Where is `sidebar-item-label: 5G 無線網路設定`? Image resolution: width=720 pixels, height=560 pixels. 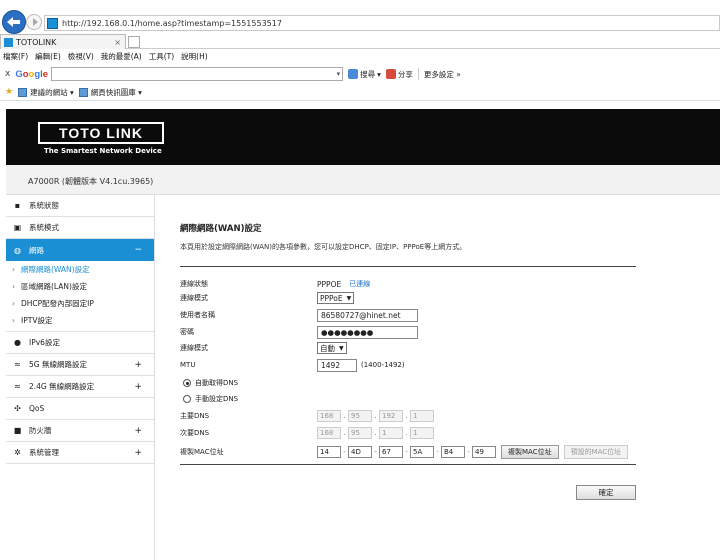
sidebar-item-label: 5G 無線網路設定 is located at coordinates (58, 364).